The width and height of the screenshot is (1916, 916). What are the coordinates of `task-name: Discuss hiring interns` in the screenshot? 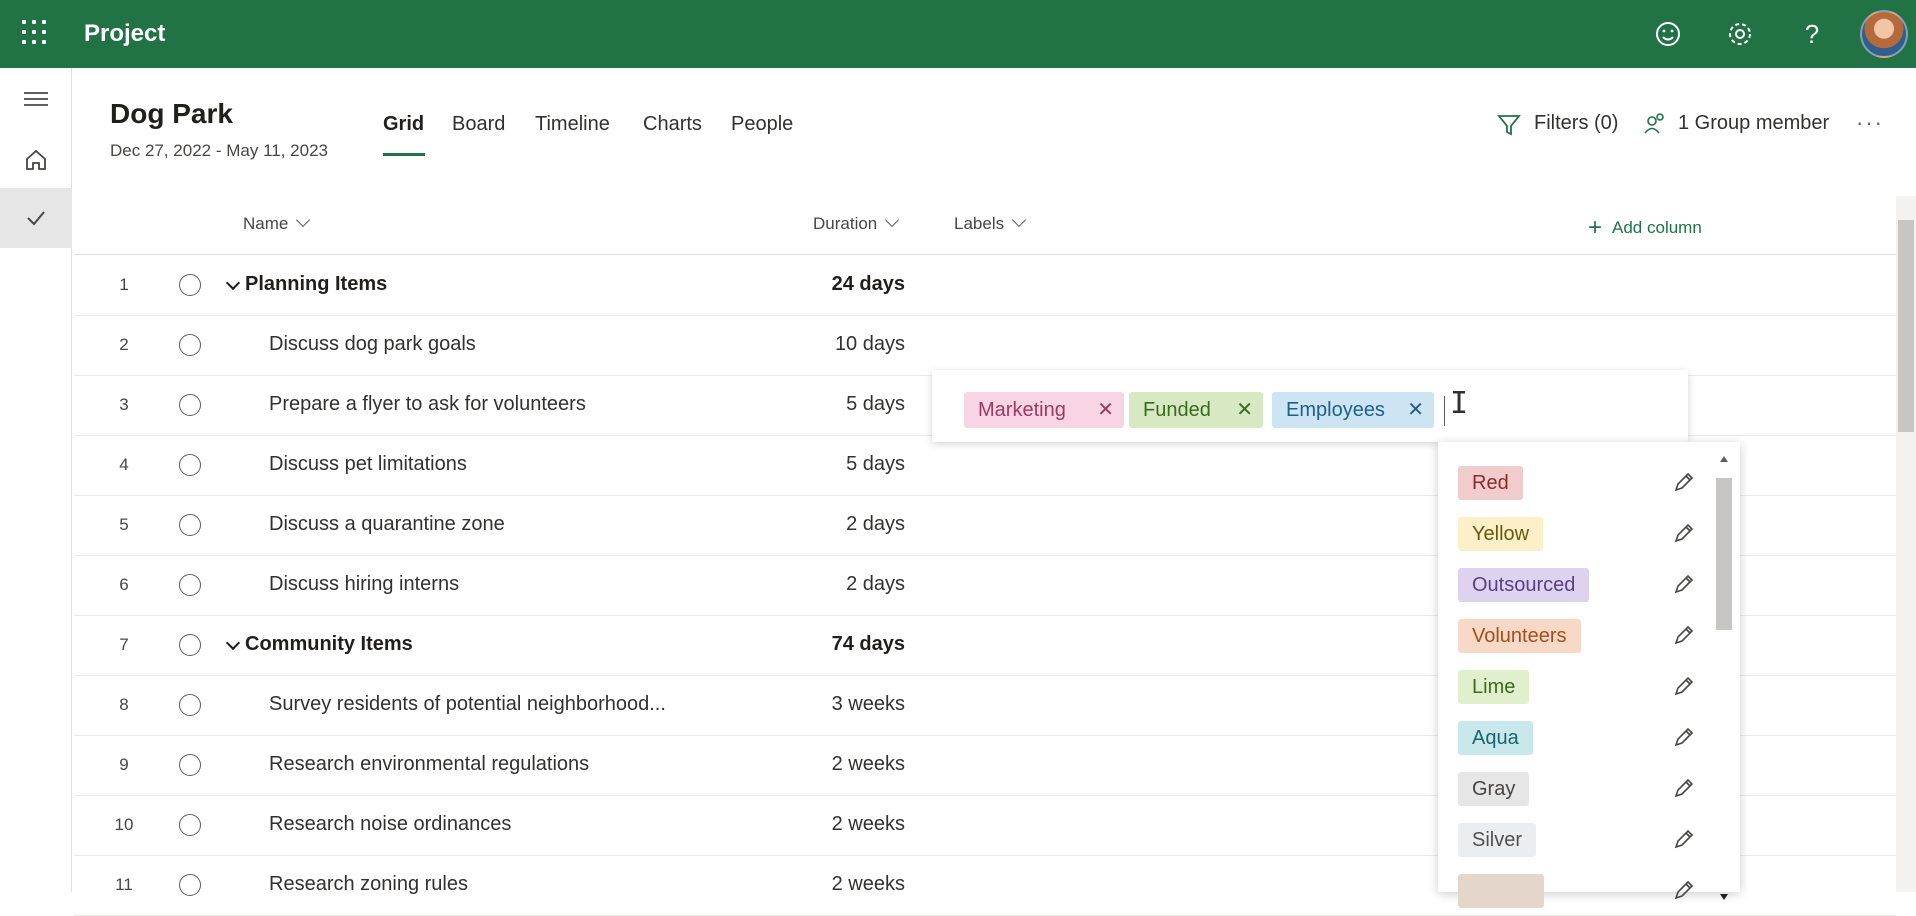 It's located at (364, 584).